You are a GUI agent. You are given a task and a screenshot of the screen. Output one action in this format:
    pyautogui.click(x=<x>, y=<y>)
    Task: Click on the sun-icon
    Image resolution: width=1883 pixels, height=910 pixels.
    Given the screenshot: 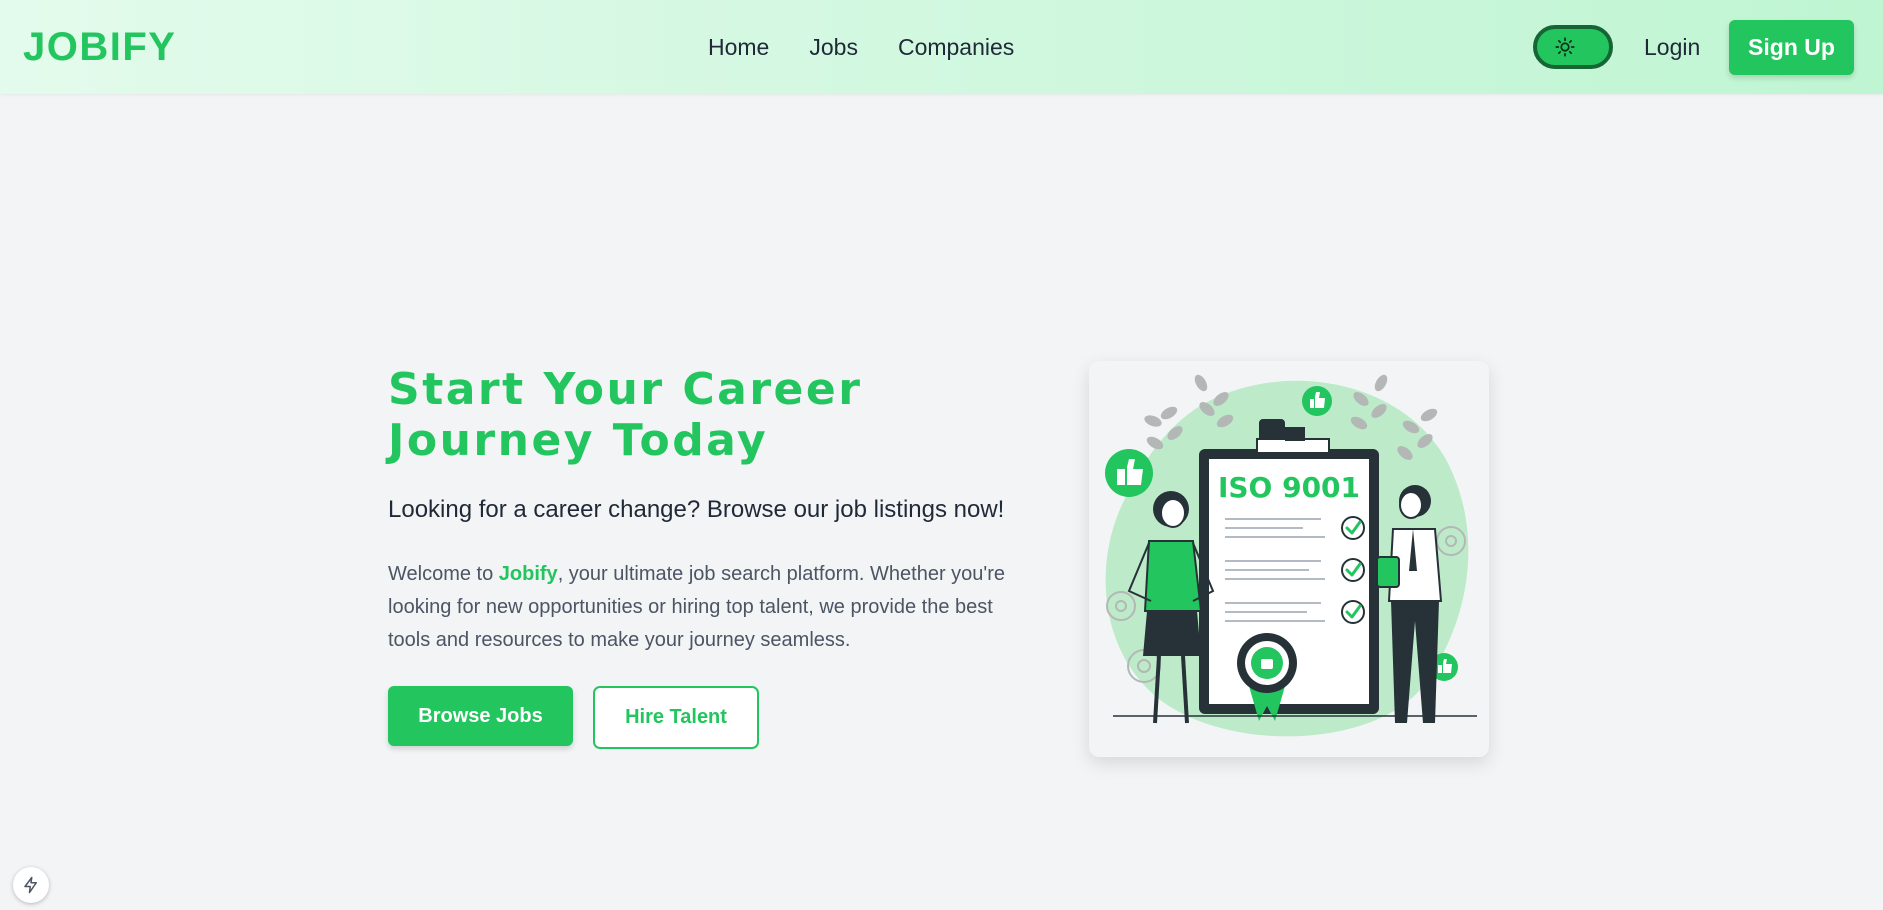 What is the action you would take?
    pyautogui.click(x=1565, y=47)
    